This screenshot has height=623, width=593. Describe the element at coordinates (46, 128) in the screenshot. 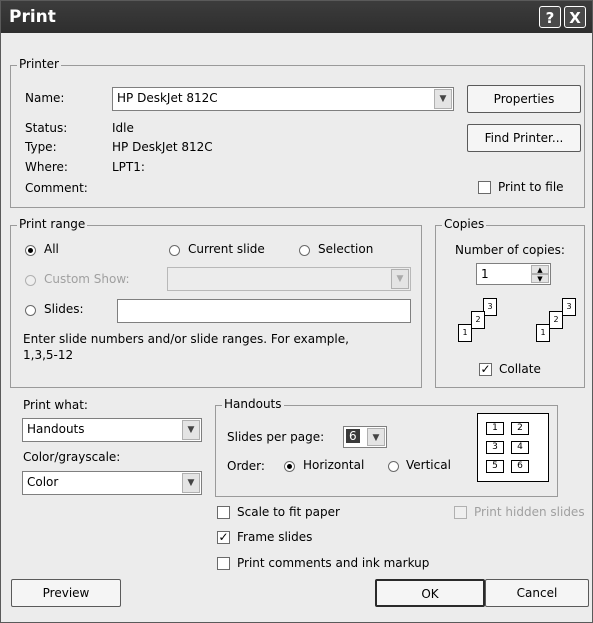

I see `status-label: Status:` at that location.